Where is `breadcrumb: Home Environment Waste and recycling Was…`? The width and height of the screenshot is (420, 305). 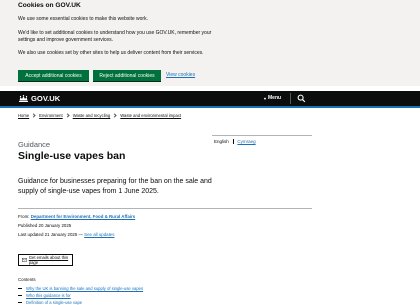 breadcrumb: Home Environment Waste and recycling Was… is located at coordinates (99, 115).